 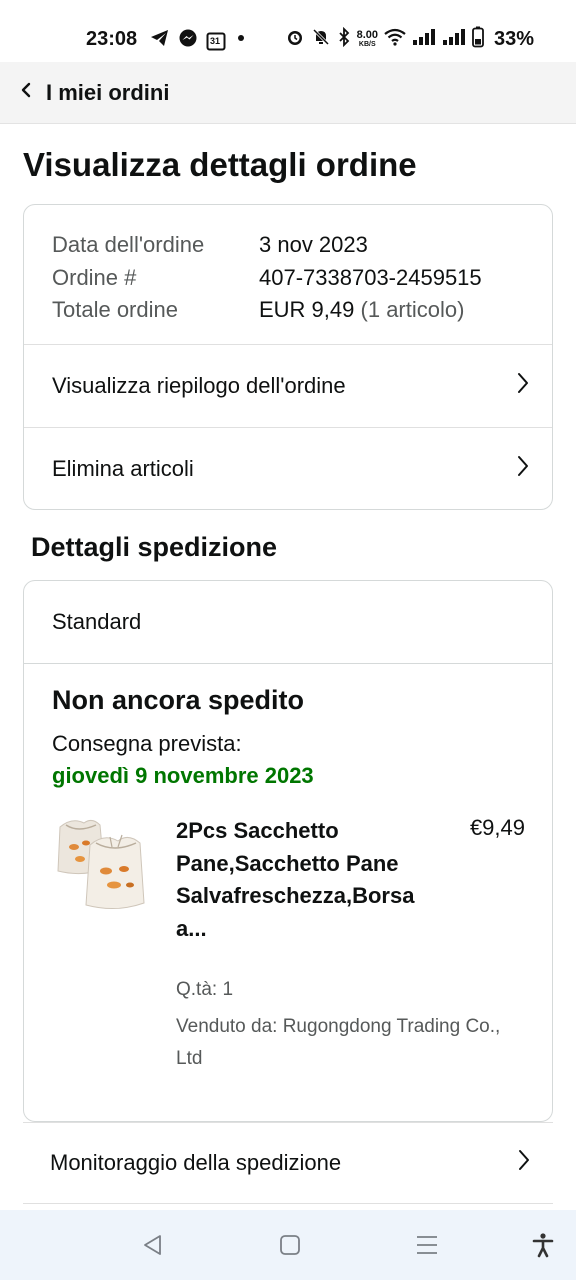 What do you see at coordinates (241, 40) in the screenshot?
I see `dot-icon` at bounding box center [241, 40].